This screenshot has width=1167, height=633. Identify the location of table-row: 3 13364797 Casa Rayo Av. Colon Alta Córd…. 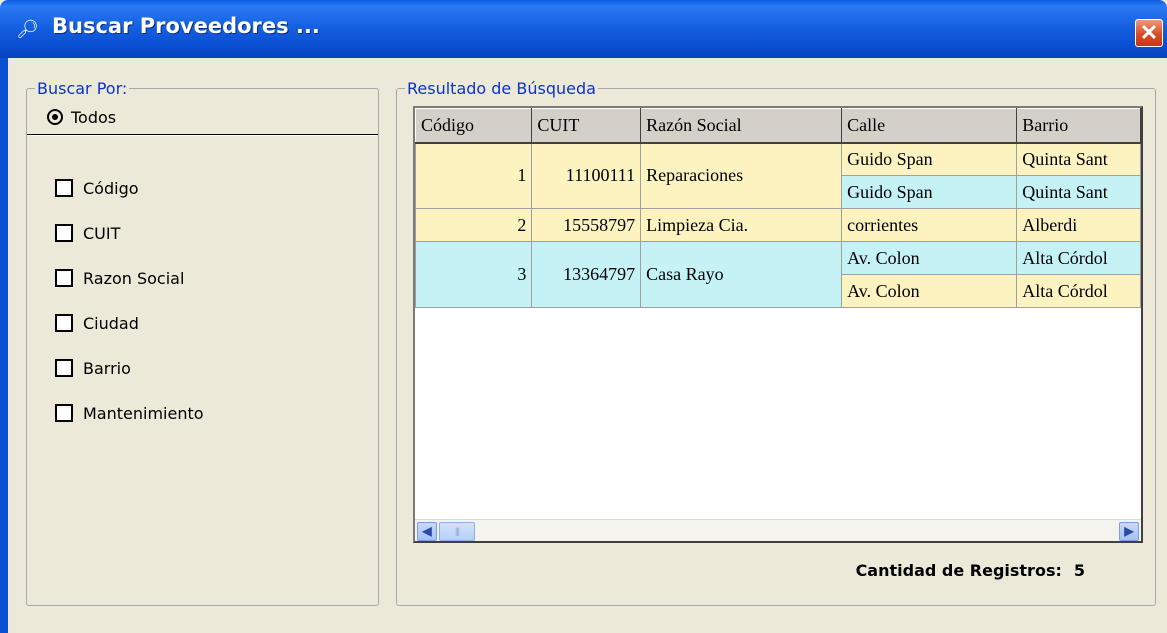
(778, 274).